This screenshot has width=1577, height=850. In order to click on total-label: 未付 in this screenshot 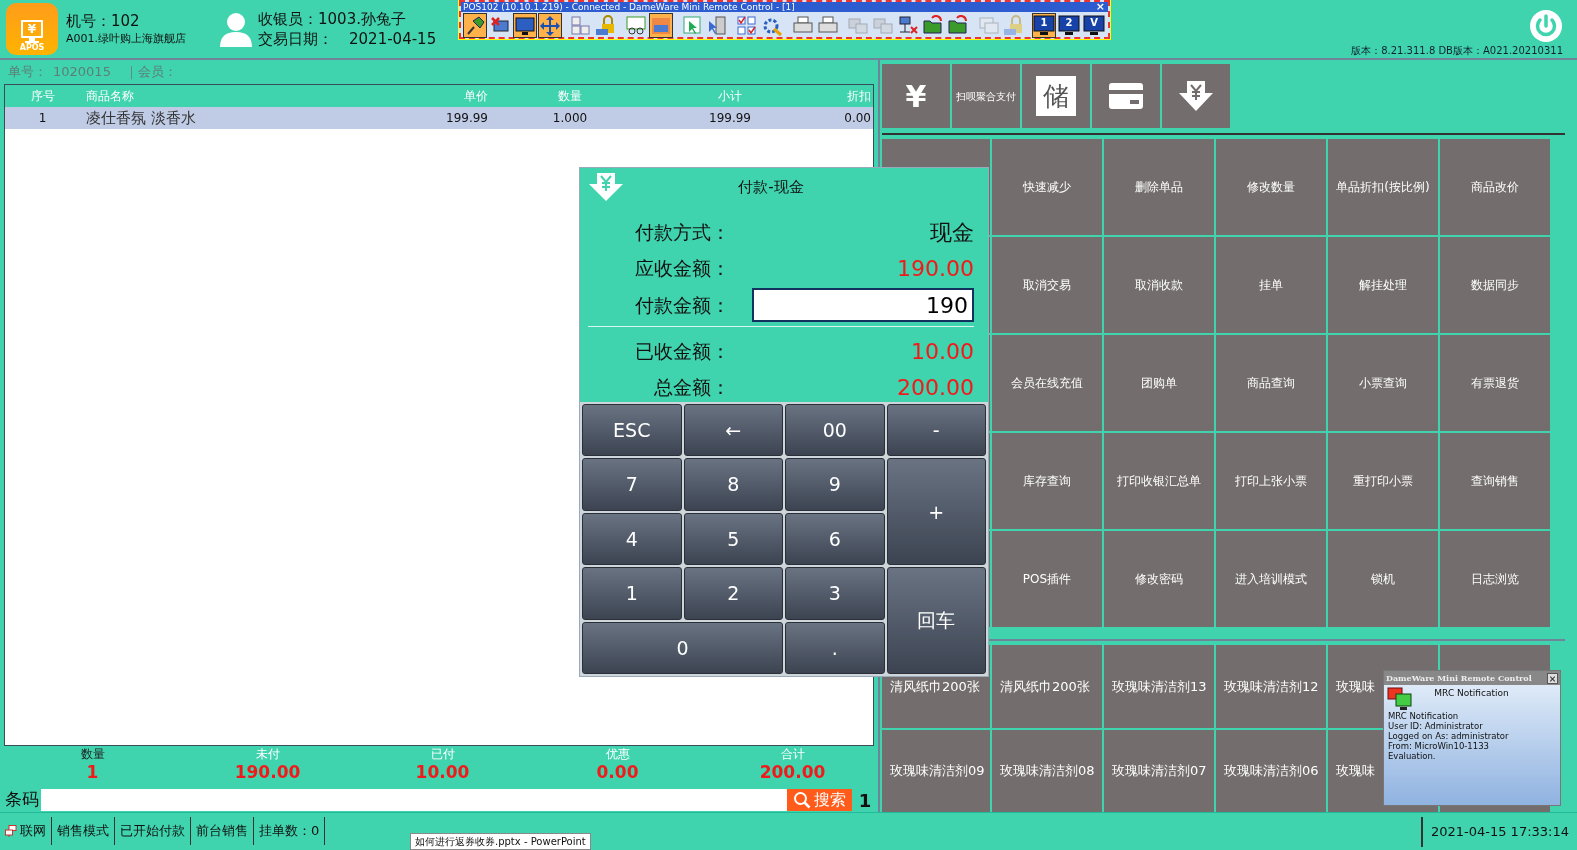, I will do `click(267, 754)`.